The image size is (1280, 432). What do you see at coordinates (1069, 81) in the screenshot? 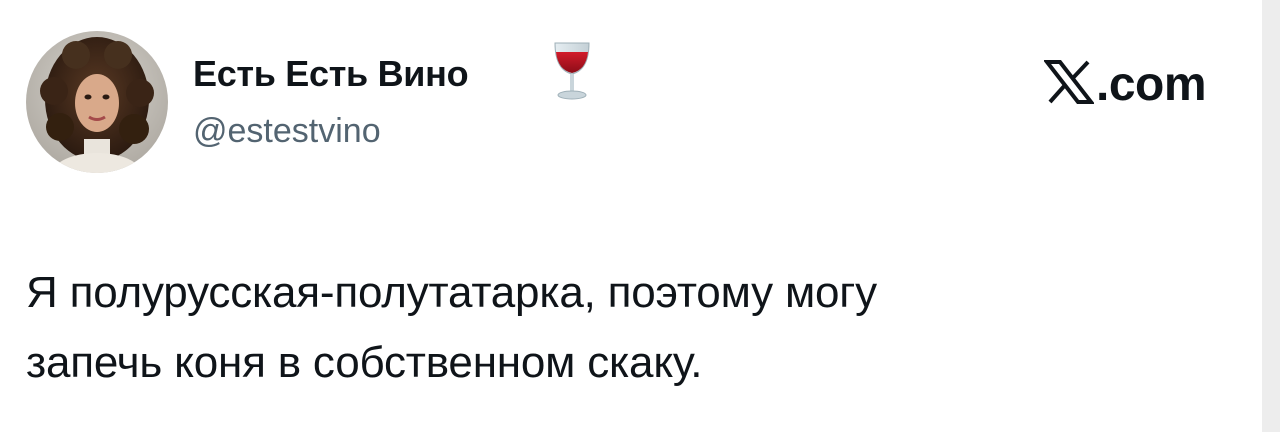
I see `x-logo-icon` at bounding box center [1069, 81].